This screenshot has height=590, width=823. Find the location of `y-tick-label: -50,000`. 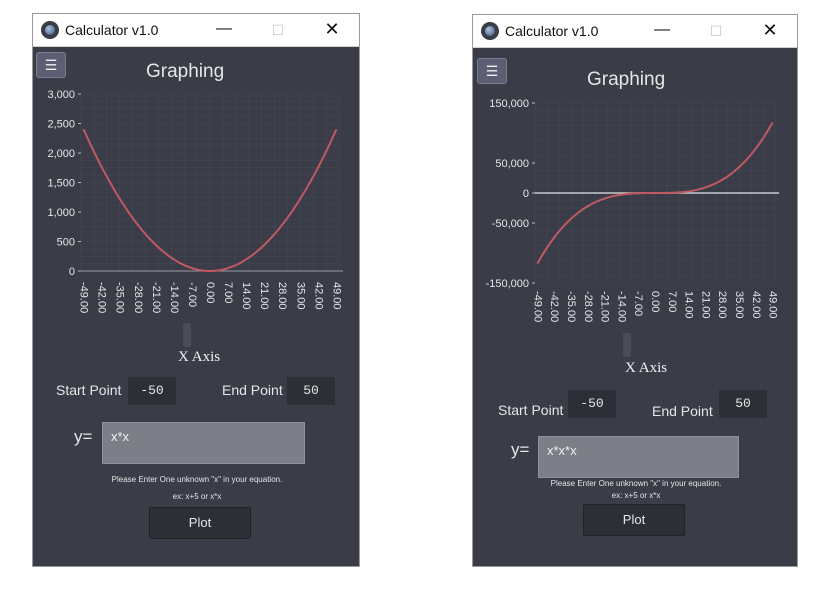

y-tick-label: -50,000 is located at coordinates (510, 224).